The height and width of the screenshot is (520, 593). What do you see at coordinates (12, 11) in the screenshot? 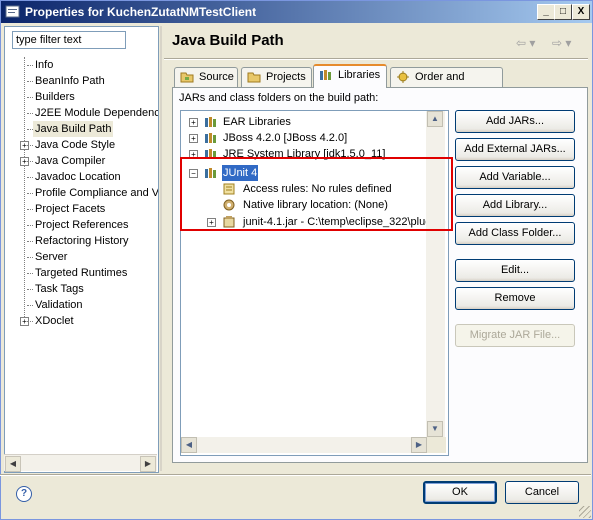
I see `properties-window-icon` at bounding box center [12, 11].